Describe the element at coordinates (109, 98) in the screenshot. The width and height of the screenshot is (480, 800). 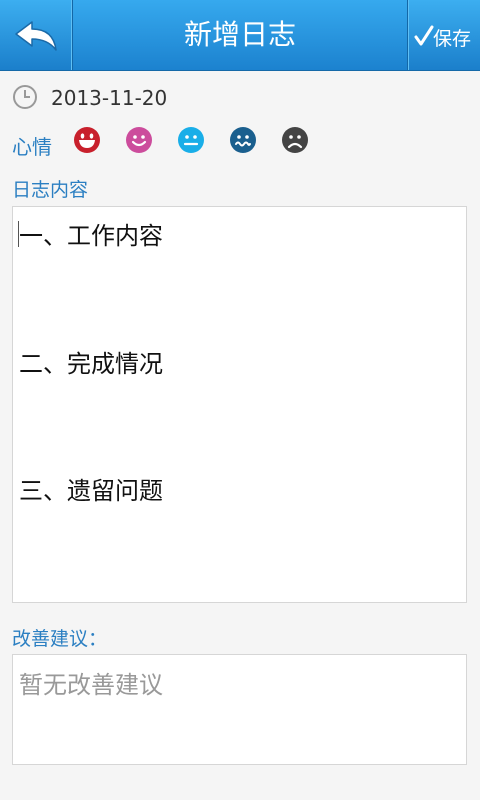
I see `date-value: 2013-11-20` at that location.